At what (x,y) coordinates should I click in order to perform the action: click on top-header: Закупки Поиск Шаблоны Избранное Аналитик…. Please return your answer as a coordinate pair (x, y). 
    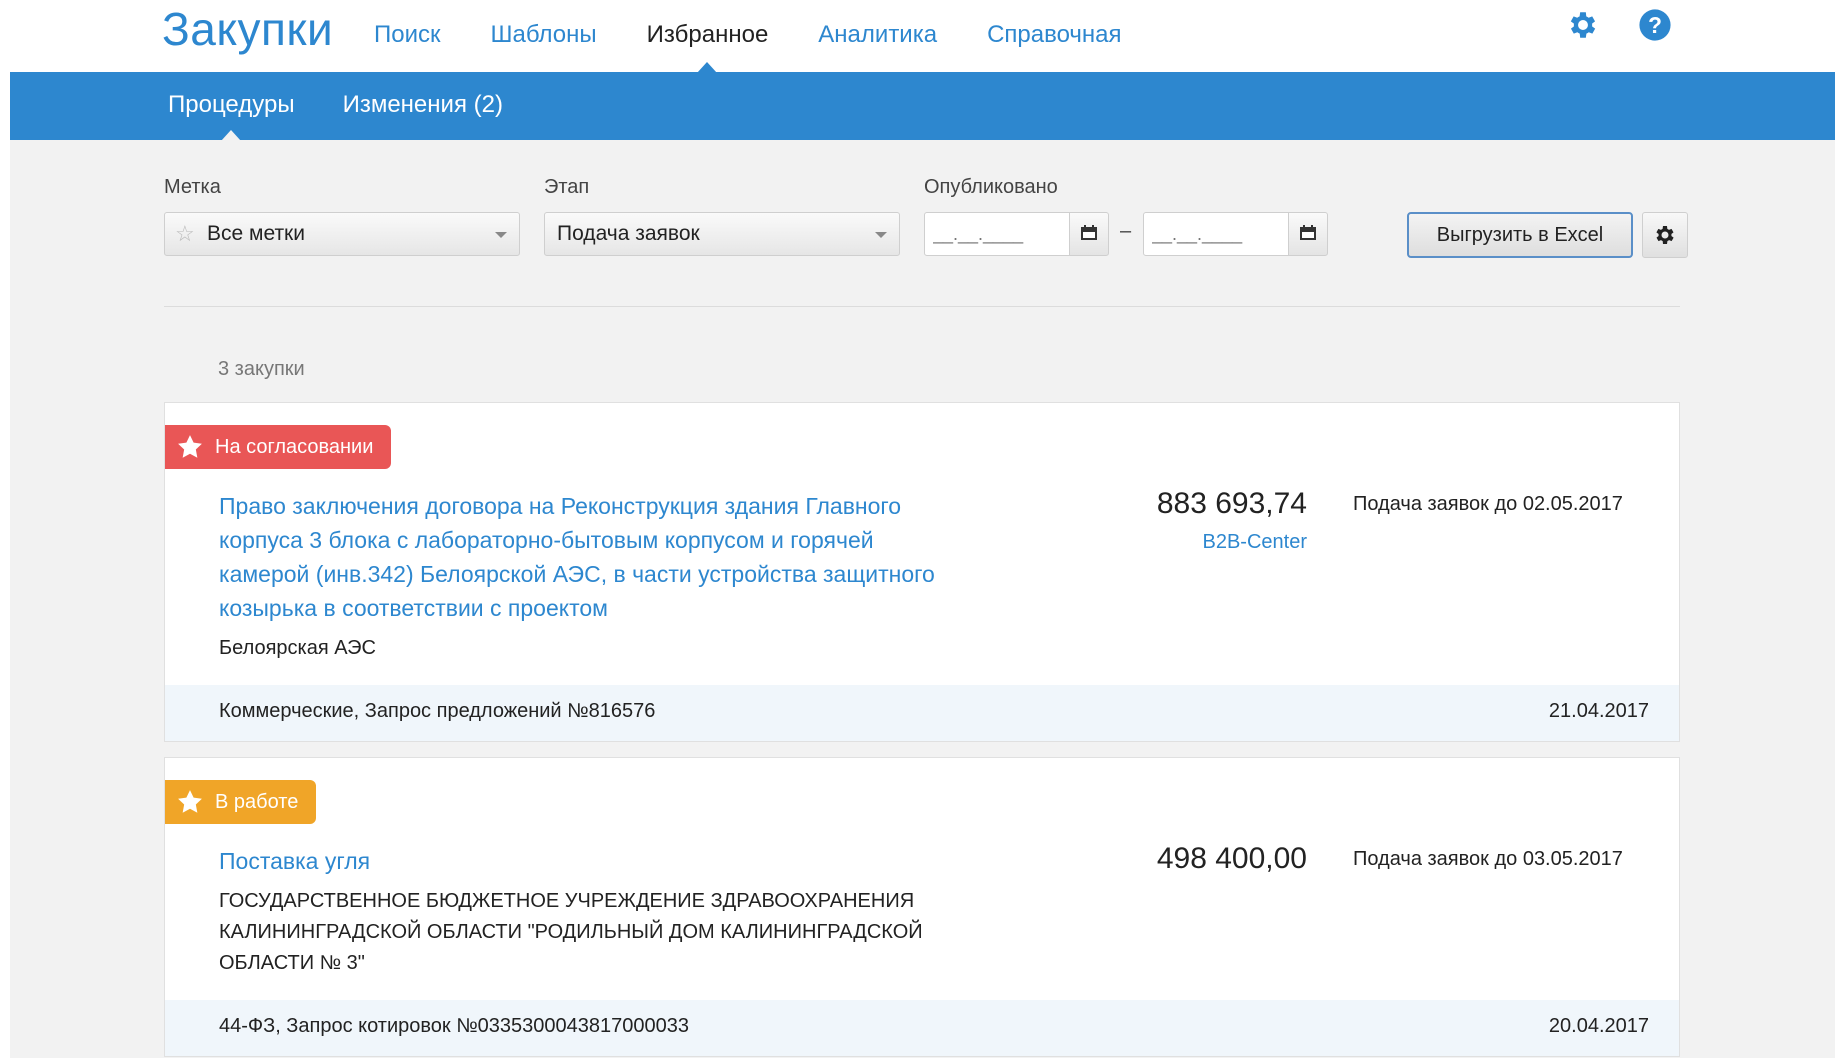
    Looking at the image, I should click on (917, 36).